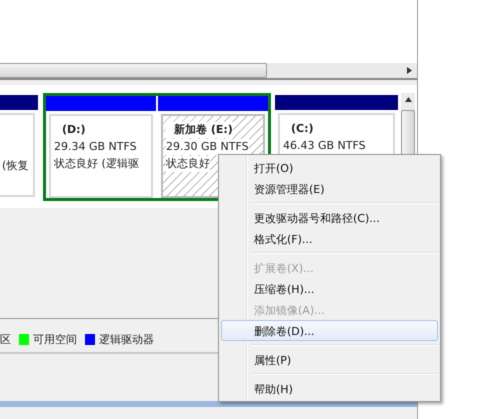  I want to click on partition-label: 29.30 GB NTFS, so click(207, 147).